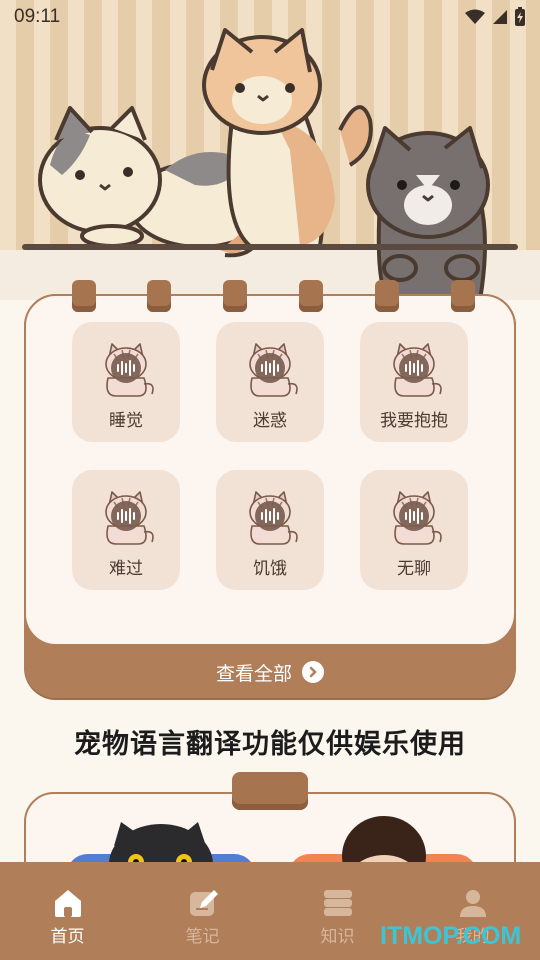  What do you see at coordinates (270, 421) in the screenshot?
I see `sound-label: 迷惑` at bounding box center [270, 421].